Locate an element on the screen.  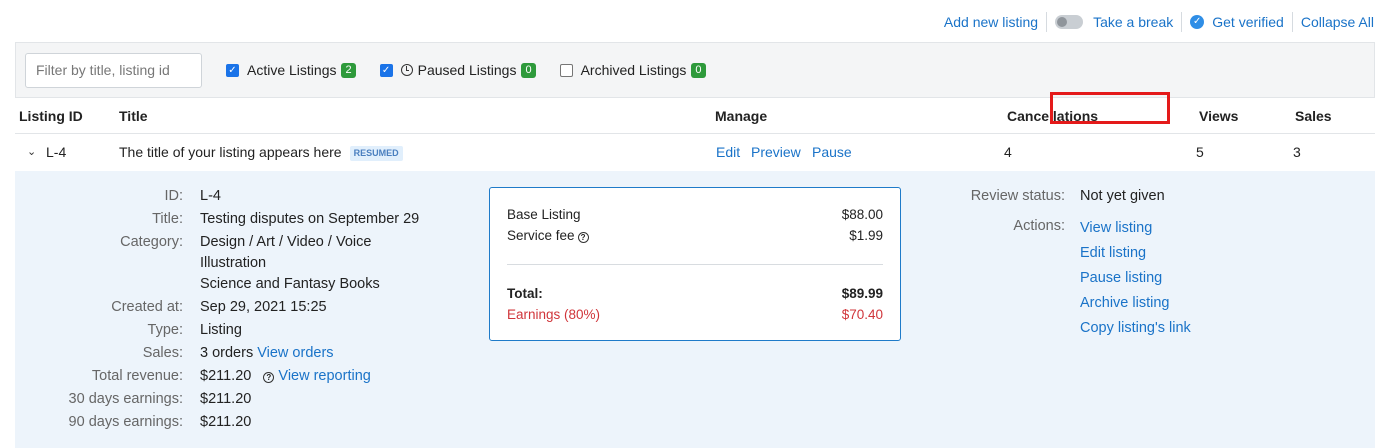
collapse-all-link: Collapse All is located at coordinates (1337, 22).